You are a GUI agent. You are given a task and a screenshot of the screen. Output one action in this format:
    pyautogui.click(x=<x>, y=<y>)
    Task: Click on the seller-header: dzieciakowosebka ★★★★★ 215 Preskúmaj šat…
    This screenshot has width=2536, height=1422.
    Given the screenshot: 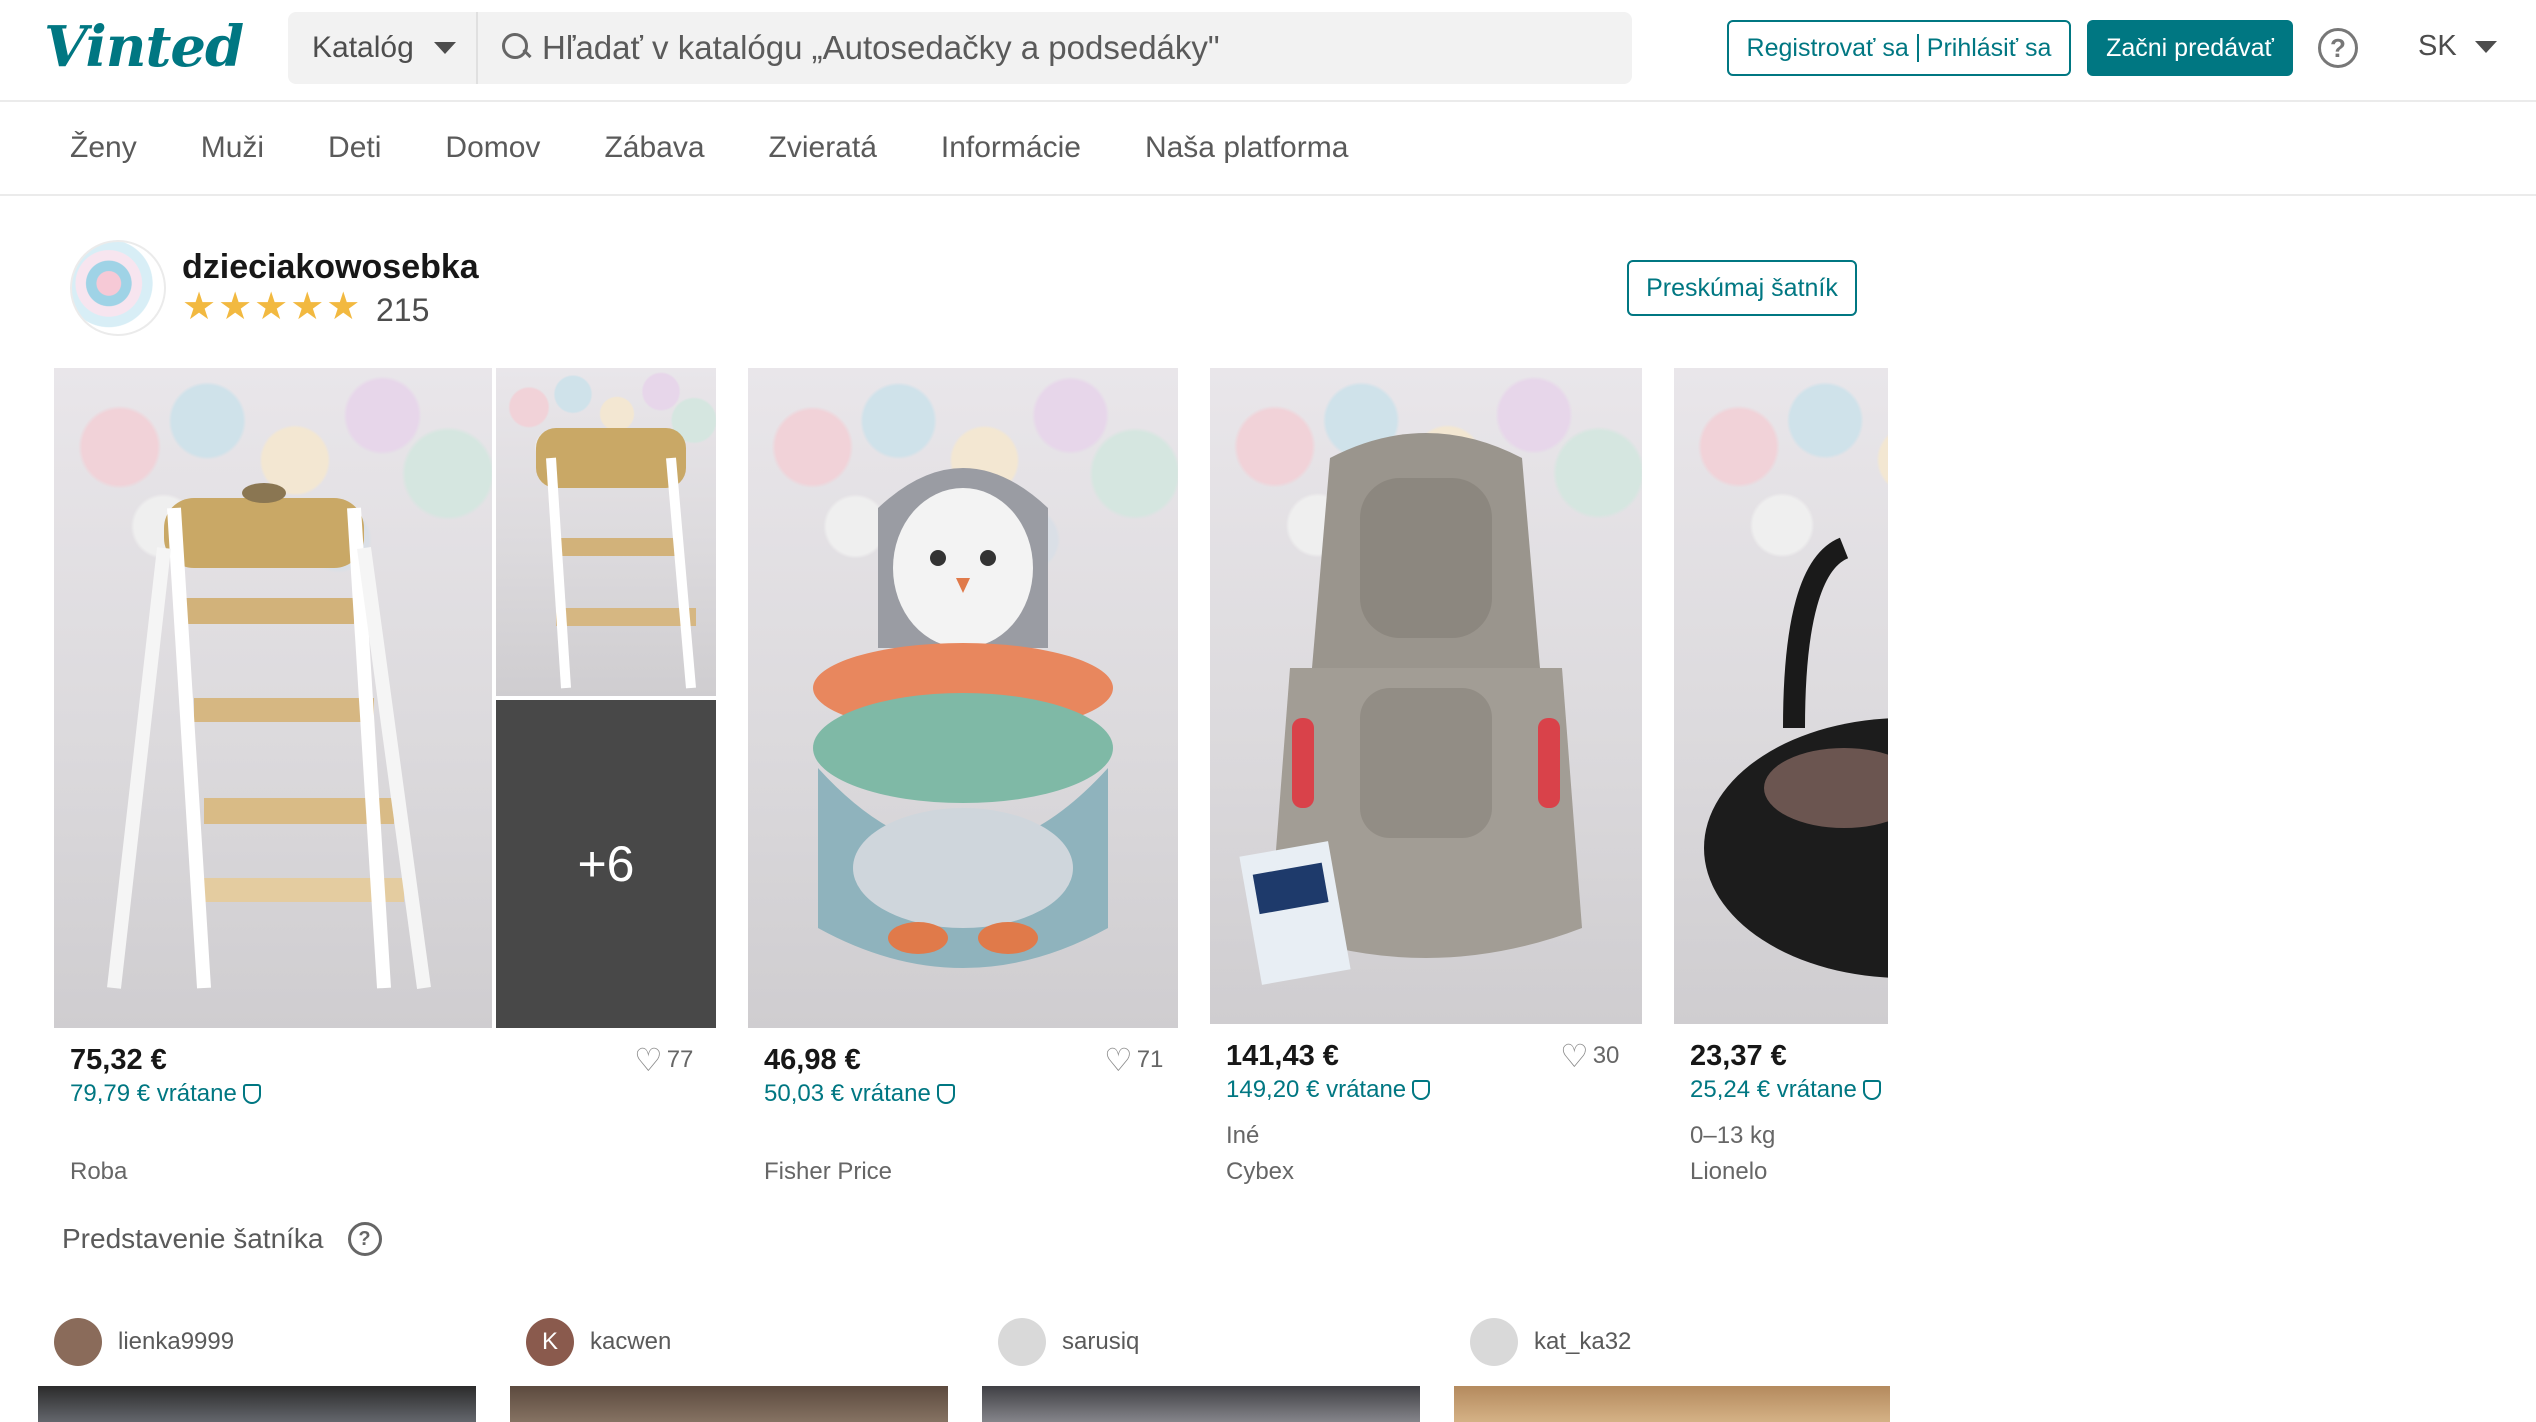 What is the action you would take?
    pyautogui.click(x=965, y=290)
    